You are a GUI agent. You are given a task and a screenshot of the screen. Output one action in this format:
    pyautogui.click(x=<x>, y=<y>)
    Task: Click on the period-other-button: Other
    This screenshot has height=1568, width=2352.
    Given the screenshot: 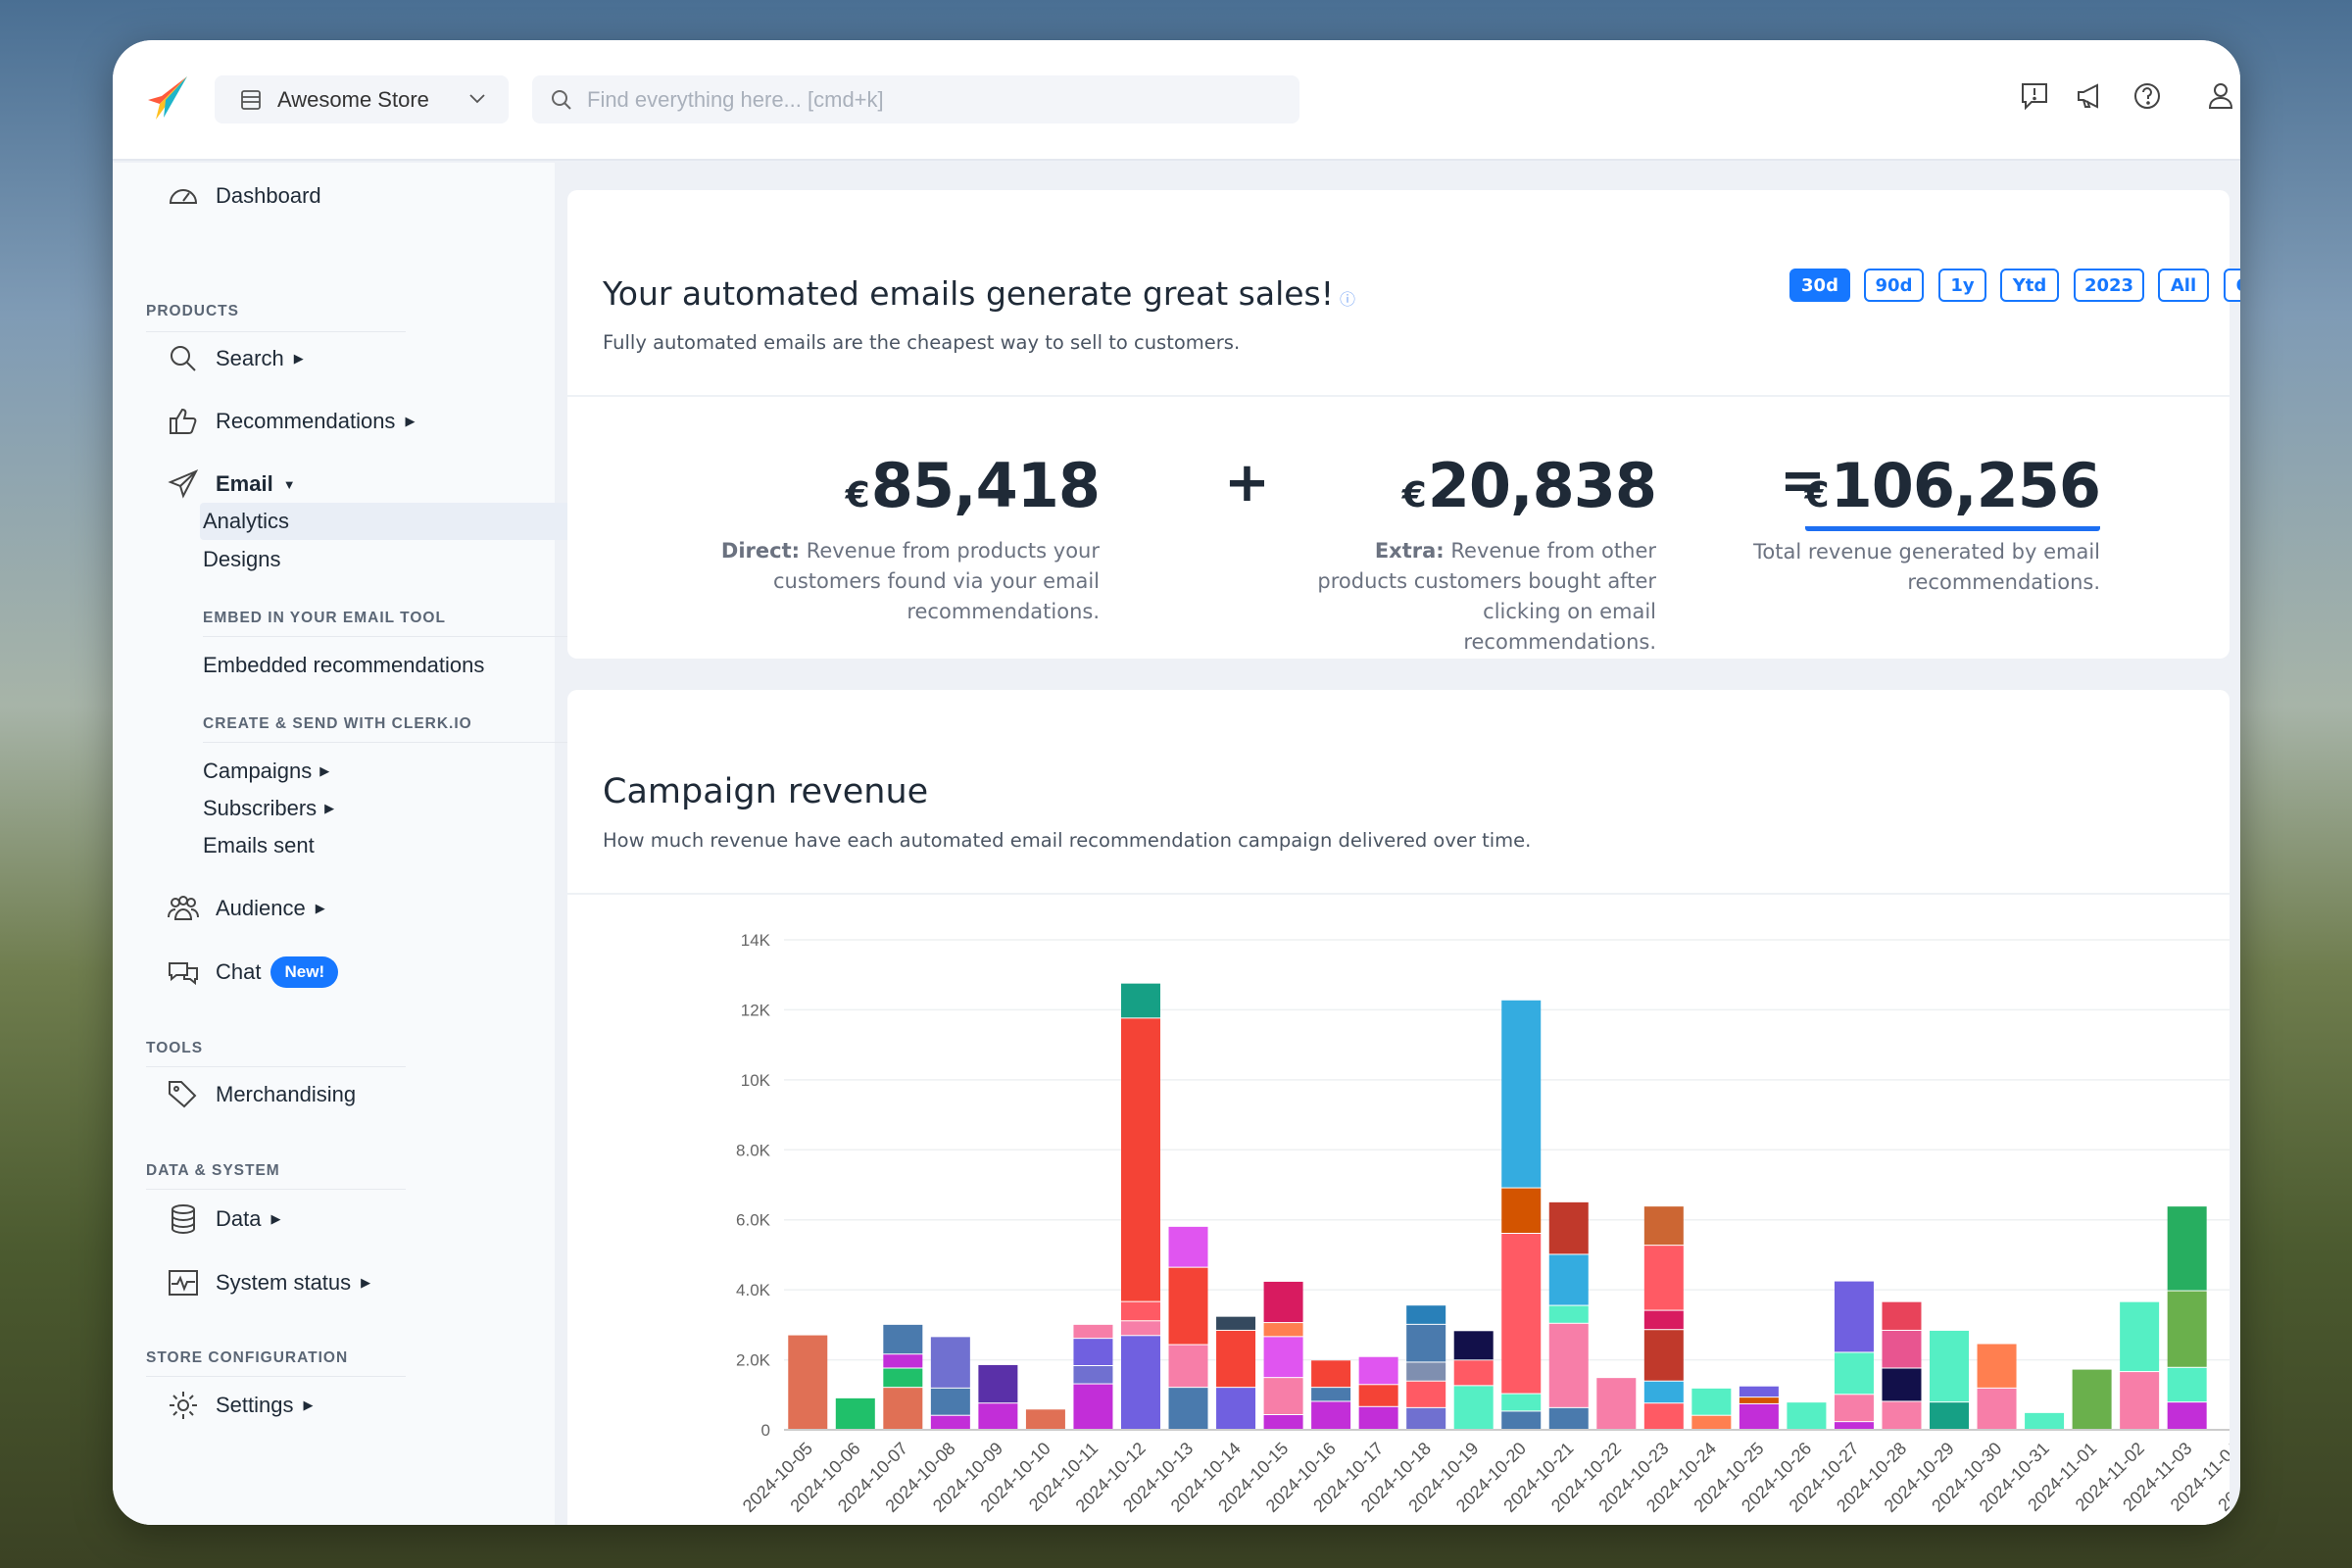 What is the action you would take?
    pyautogui.click(x=2232, y=285)
    